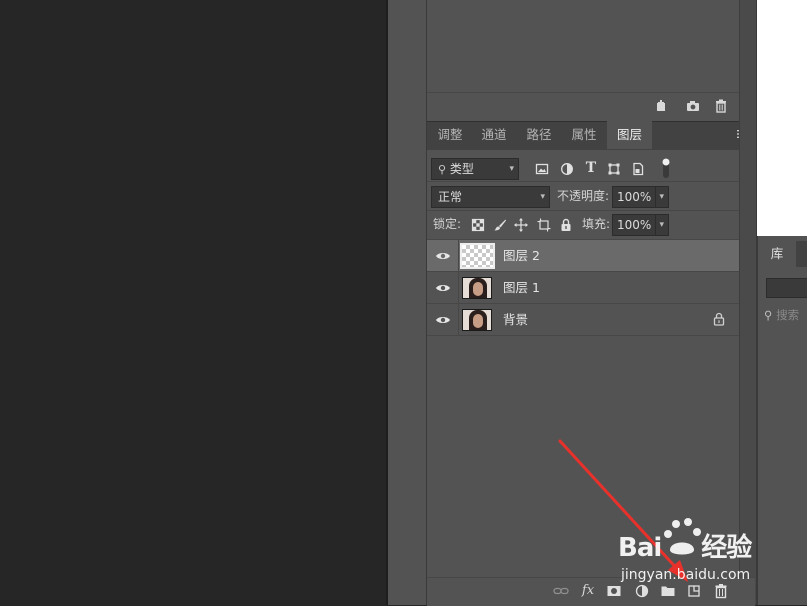  I want to click on watermark-url: jingyan.baidu.com, so click(686, 575).